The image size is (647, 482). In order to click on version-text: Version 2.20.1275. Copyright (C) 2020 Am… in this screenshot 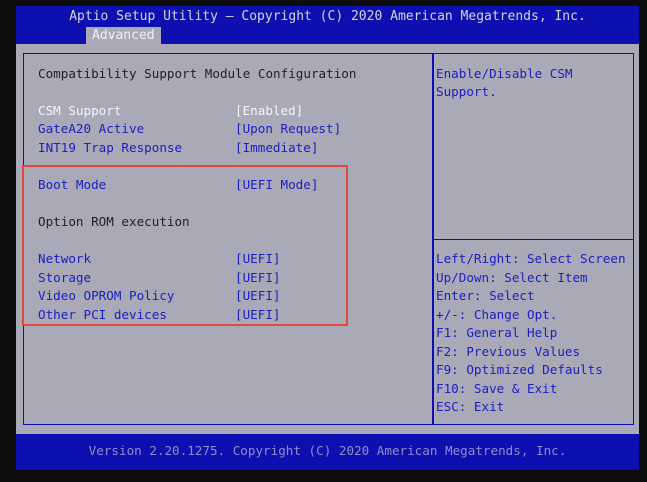, I will do `click(327, 450)`.